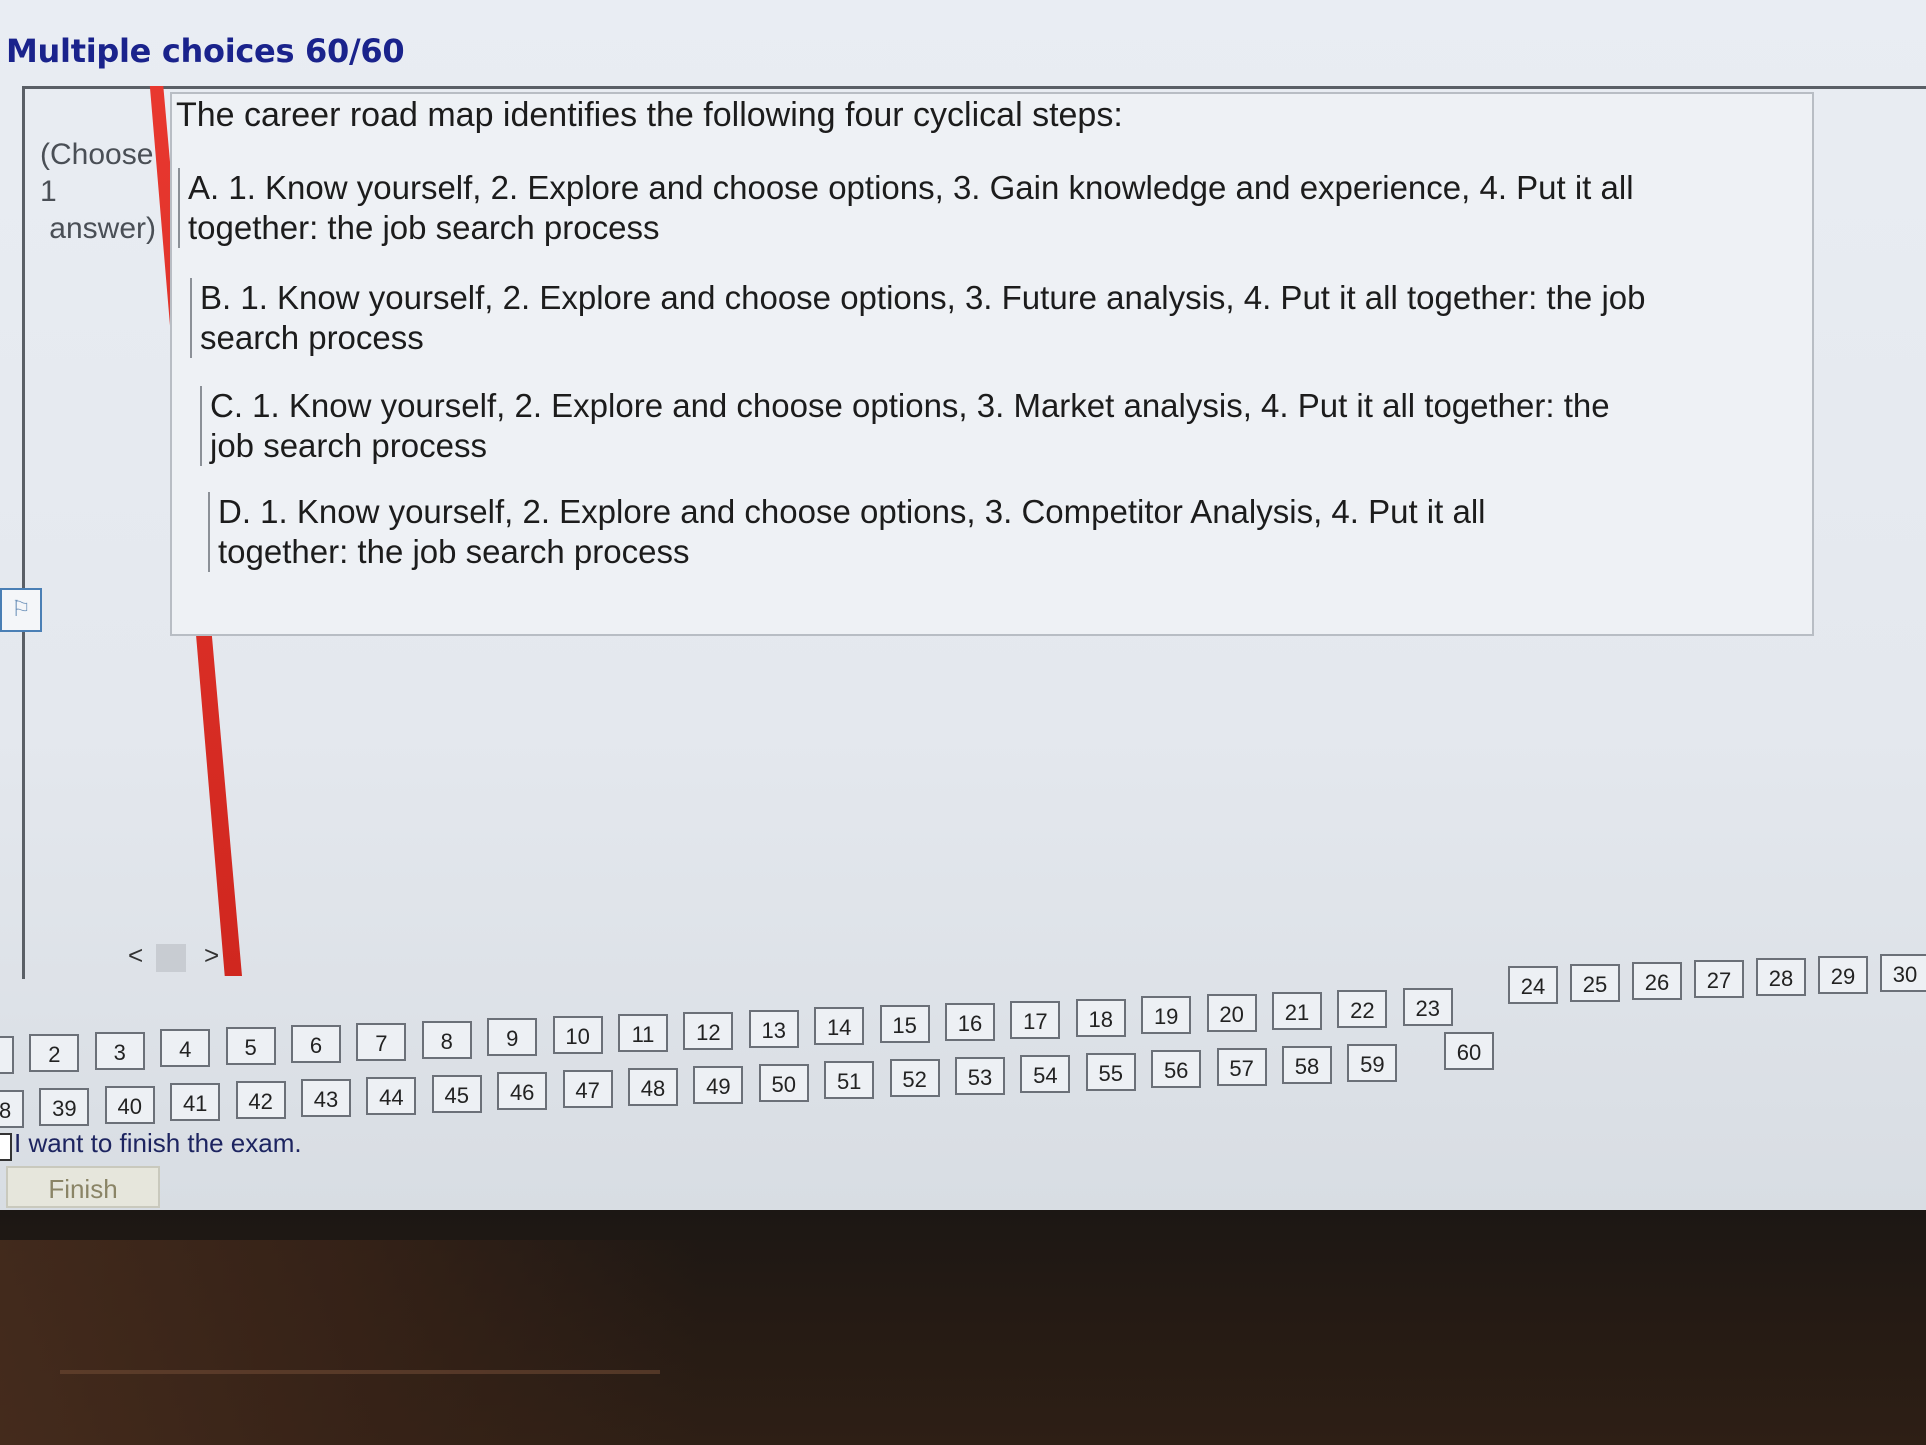  I want to click on question-button: 44, so click(391, 1095).